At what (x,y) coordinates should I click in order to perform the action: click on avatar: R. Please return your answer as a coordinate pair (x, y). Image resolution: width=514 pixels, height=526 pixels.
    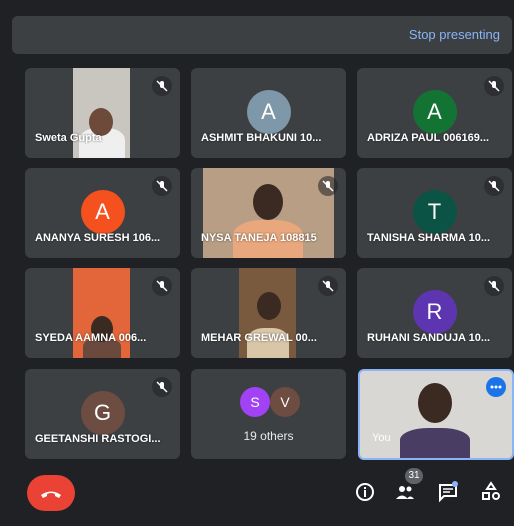
    Looking at the image, I should click on (434, 312).